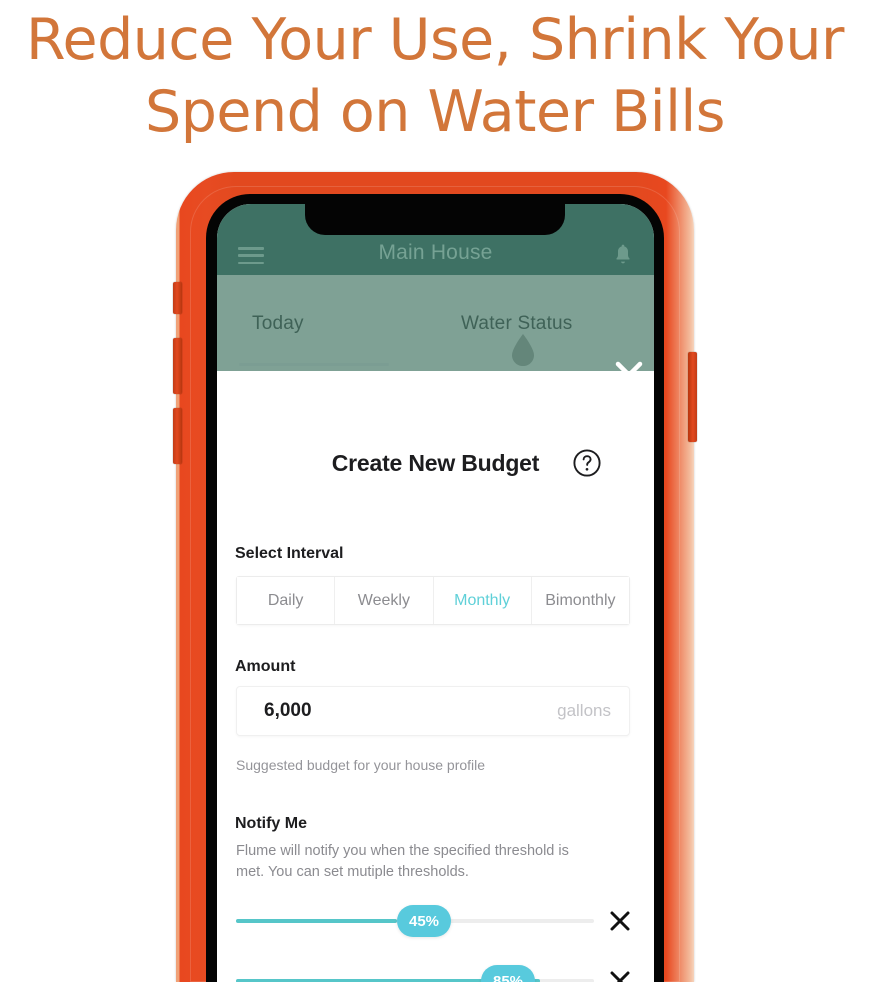 The image size is (870, 982). What do you see at coordinates (587, 463) in the screenshot?
I see `question-mark-circle-icon` at bounding box center [587, 463].